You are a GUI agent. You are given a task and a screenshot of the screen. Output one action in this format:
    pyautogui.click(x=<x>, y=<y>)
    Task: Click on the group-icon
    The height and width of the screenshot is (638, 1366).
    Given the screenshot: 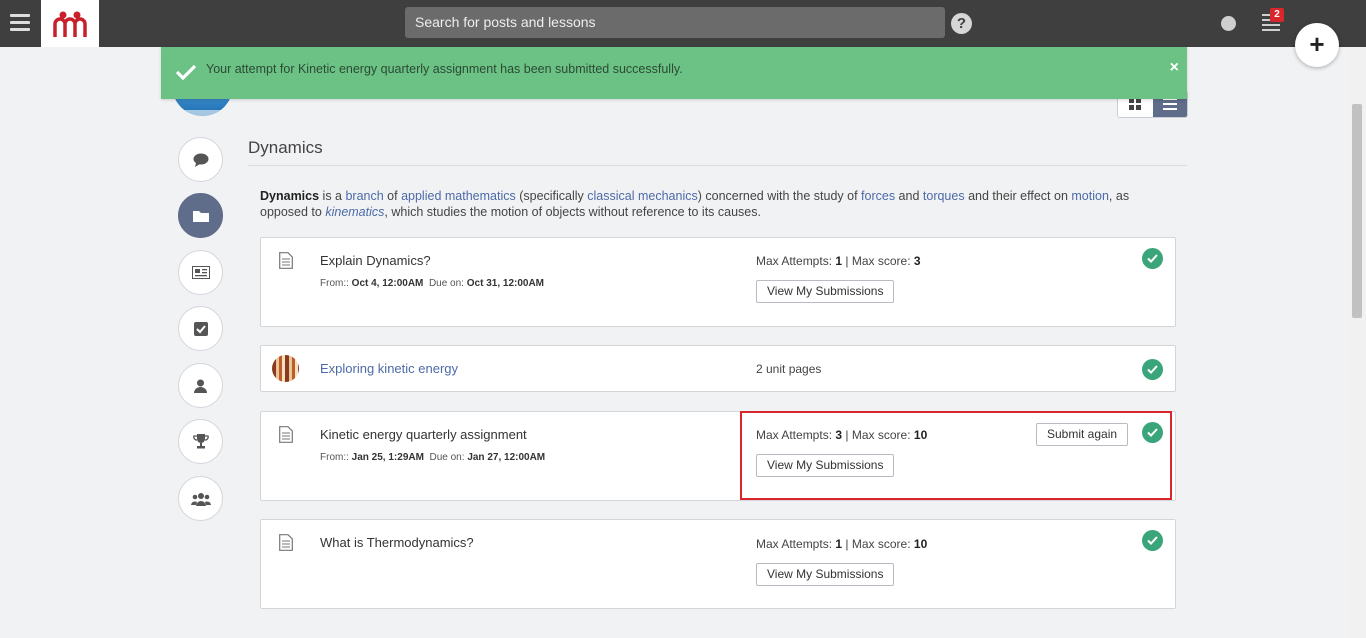 What is the action you would take?
    pyautogui.click(x=200, y=499)
    